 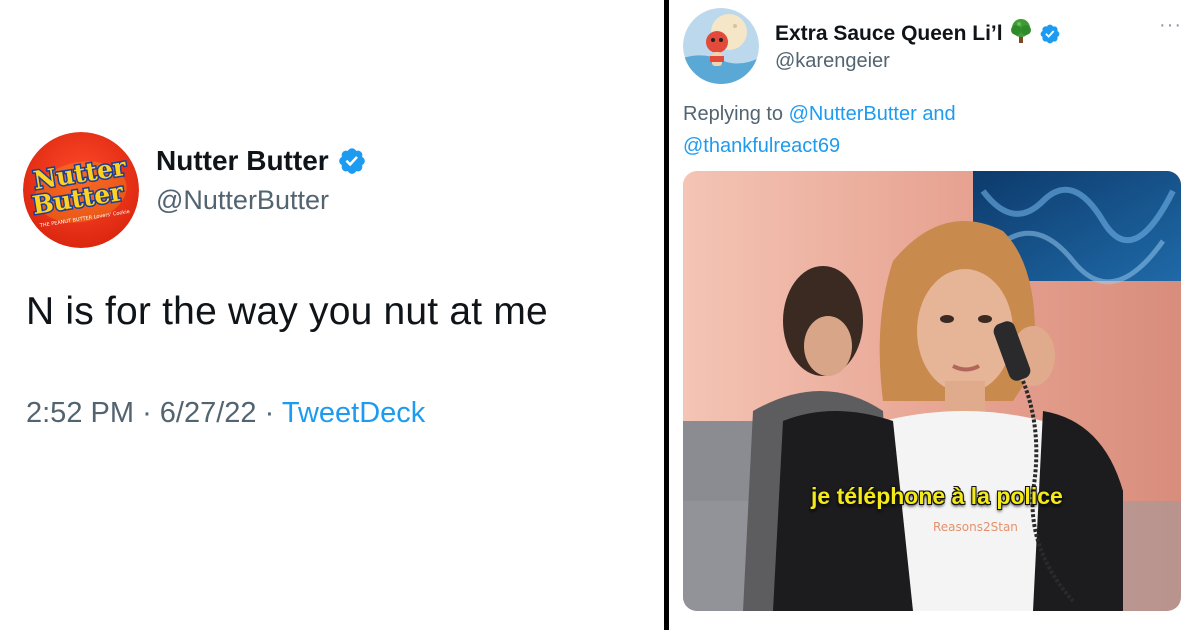 I want to click on tweet-date: 6/27/22, so click(x=208, y=413).